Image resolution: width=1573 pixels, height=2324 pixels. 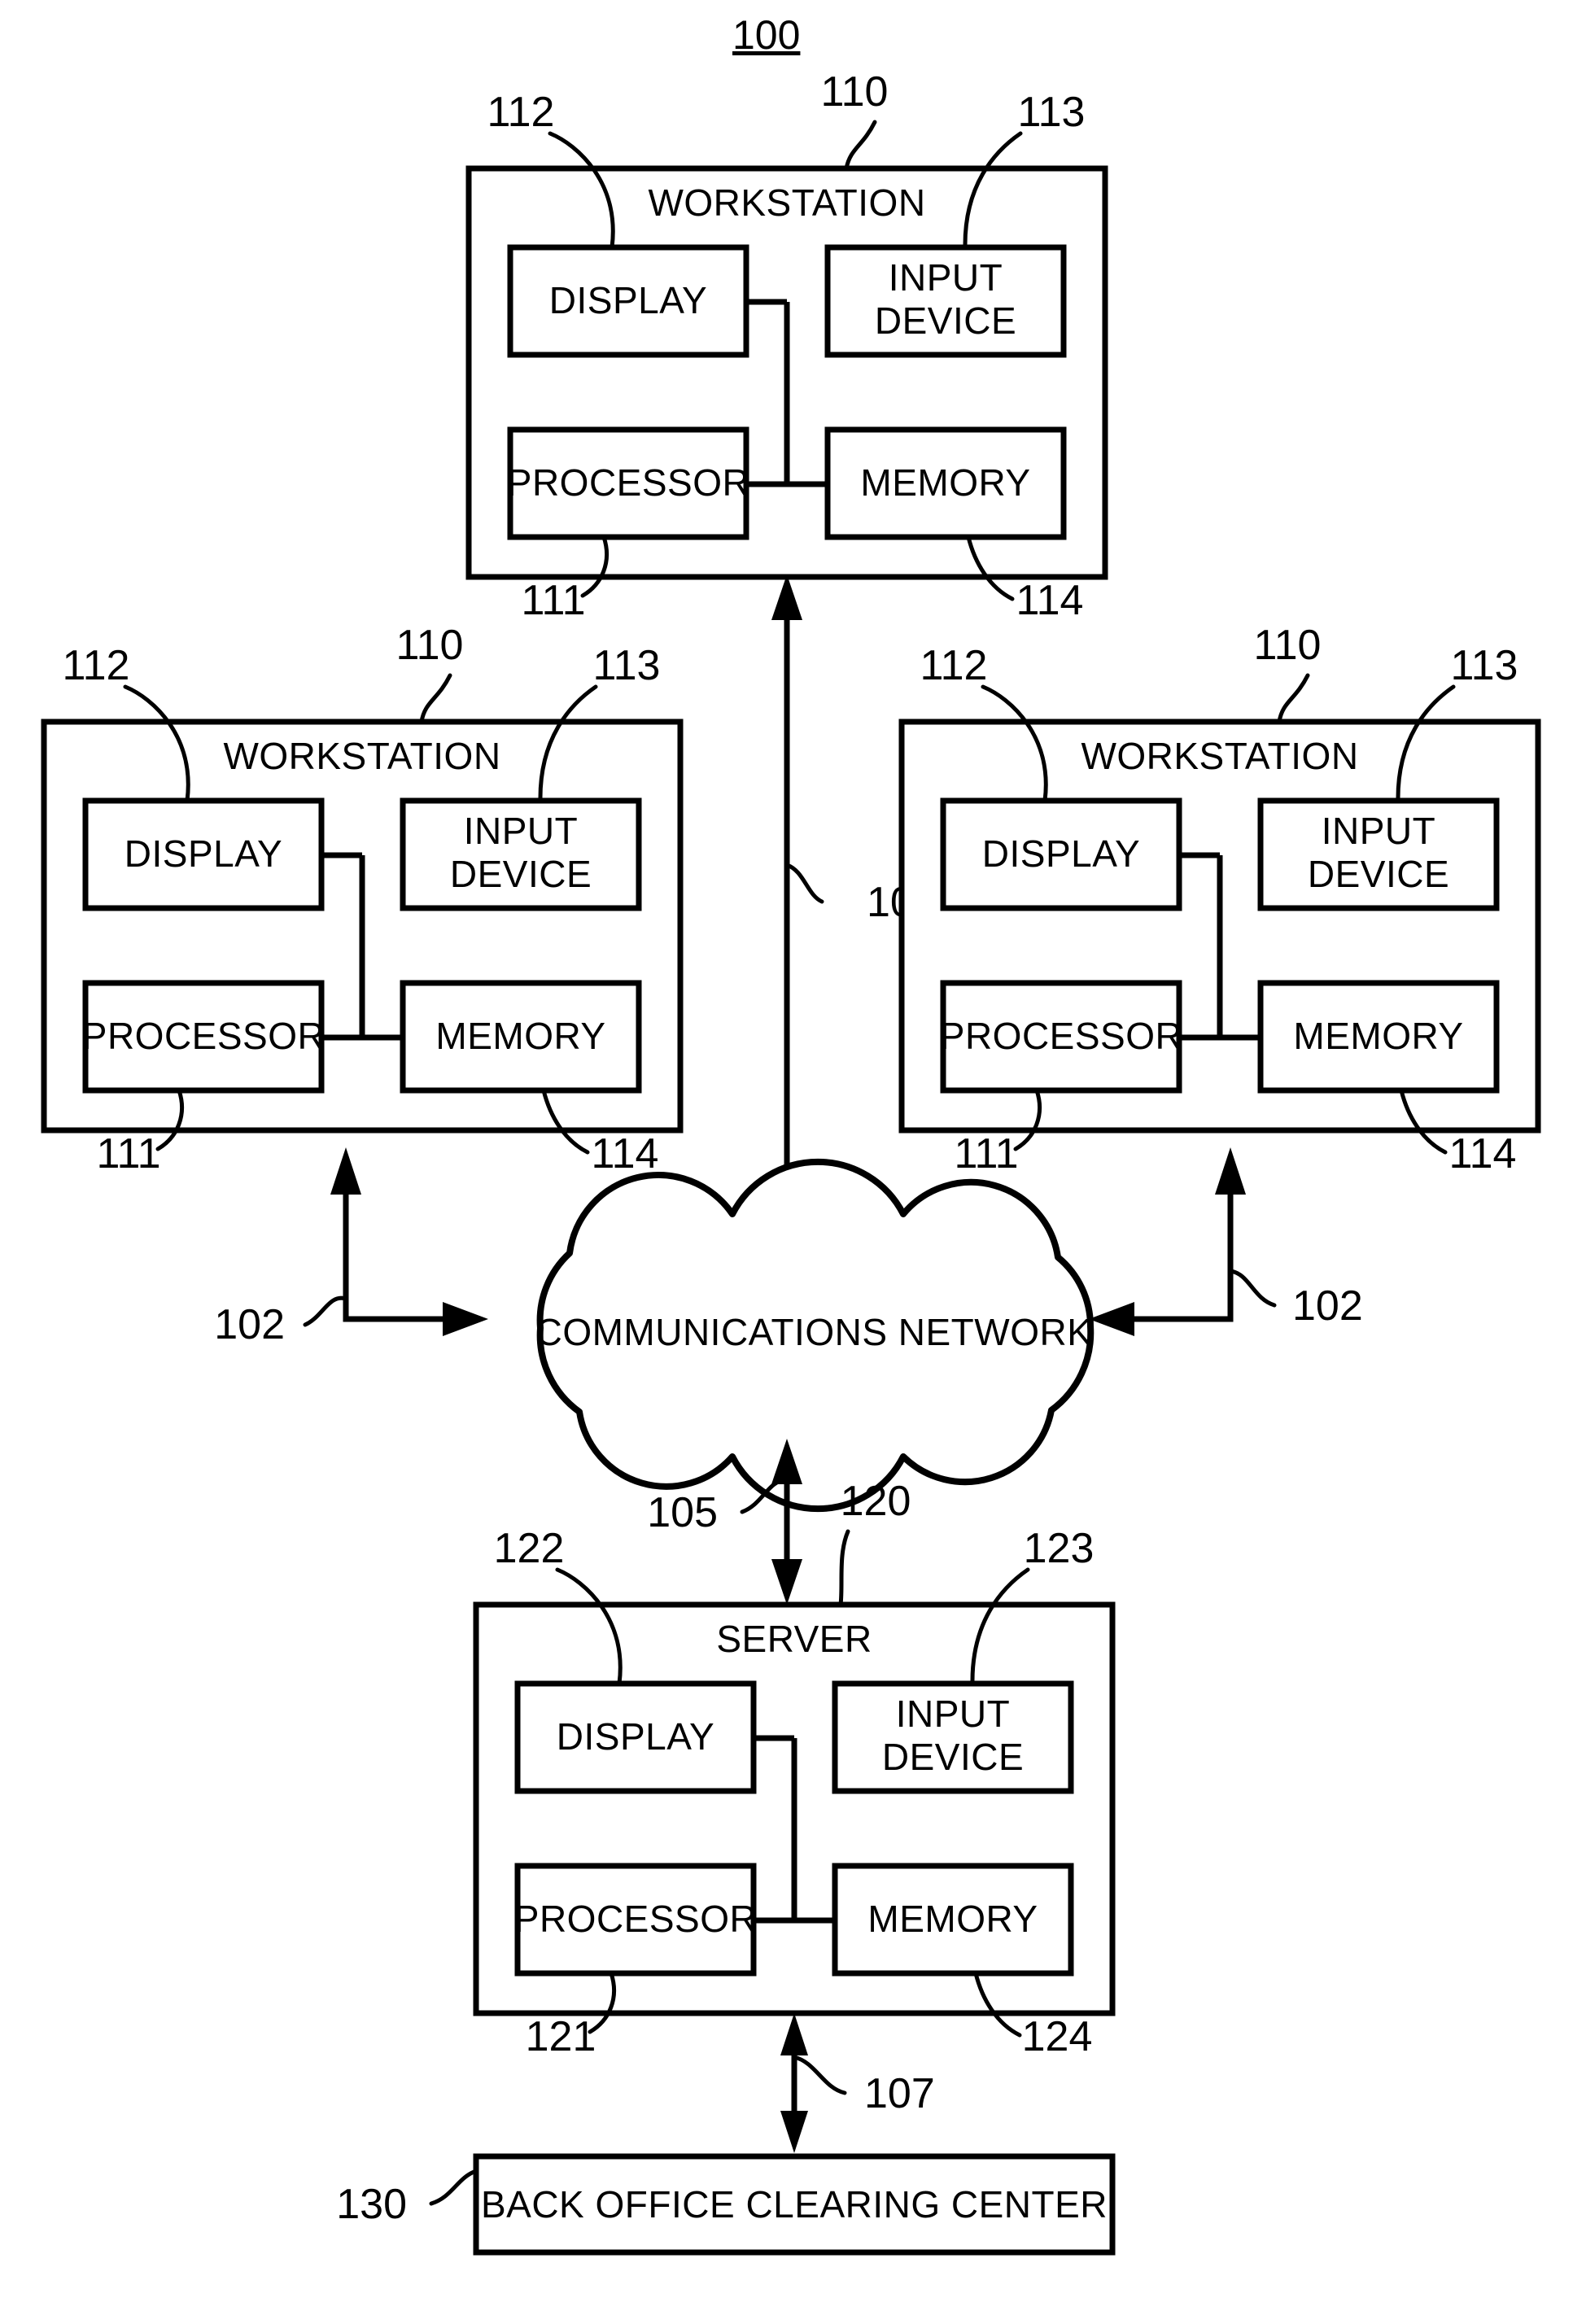 I want to click on ref-113-right: 113, so click(x=1484, y=665).